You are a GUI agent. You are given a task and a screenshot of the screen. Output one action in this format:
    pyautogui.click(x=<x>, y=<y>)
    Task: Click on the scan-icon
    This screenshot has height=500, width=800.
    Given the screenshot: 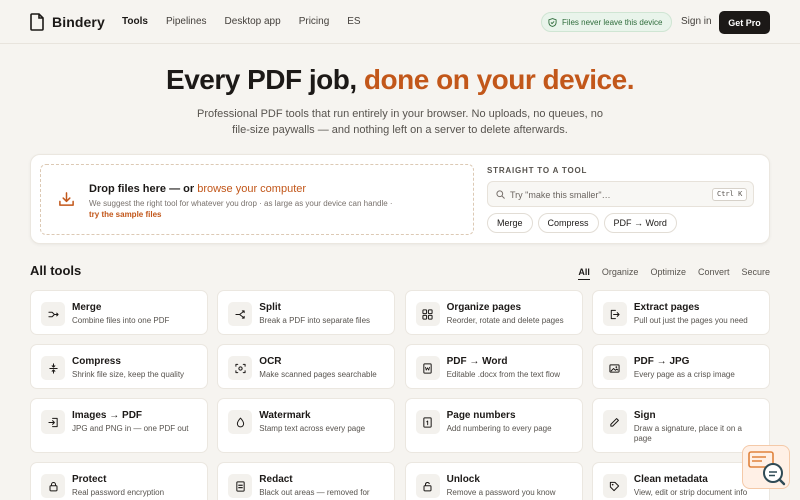 What is the action you would take?
    pyautogui.click(x=240, y=368)
    